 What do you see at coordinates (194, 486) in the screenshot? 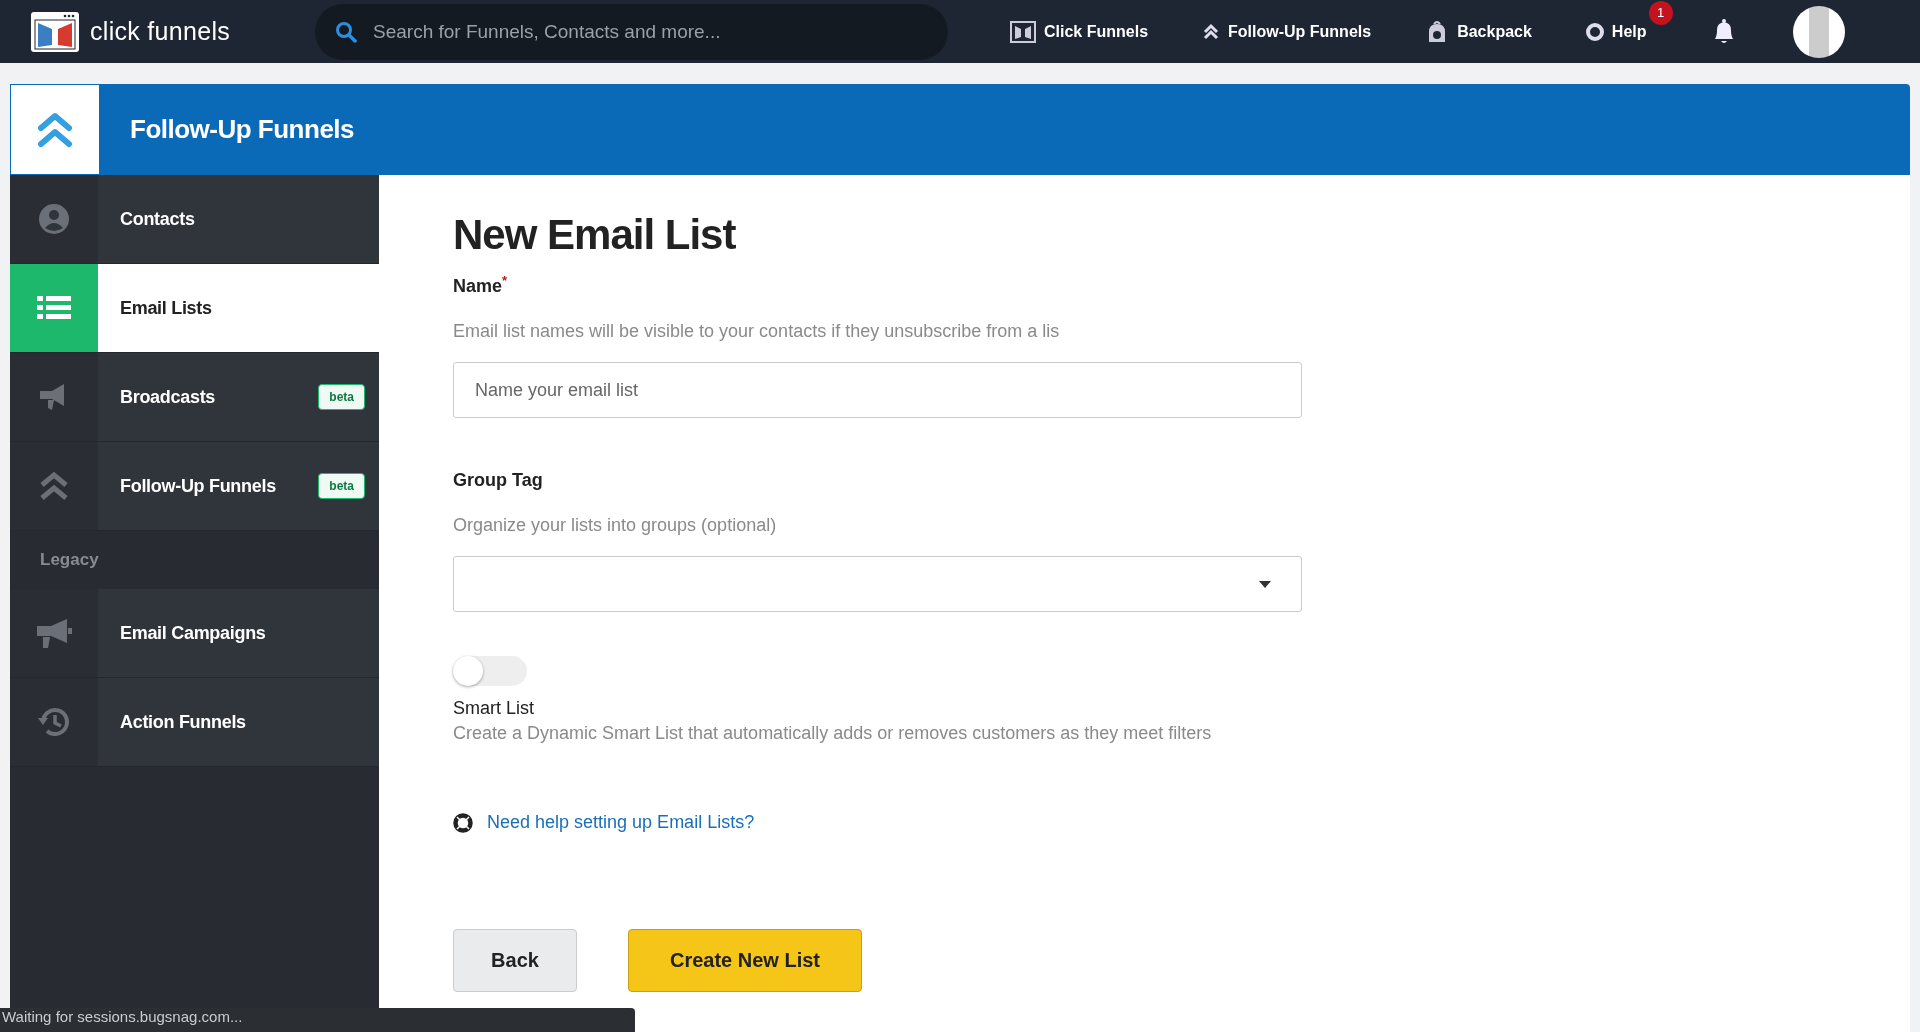
I see `sidebar-item: Follow-Up Funnels beta` at bounding box center [194, 486].